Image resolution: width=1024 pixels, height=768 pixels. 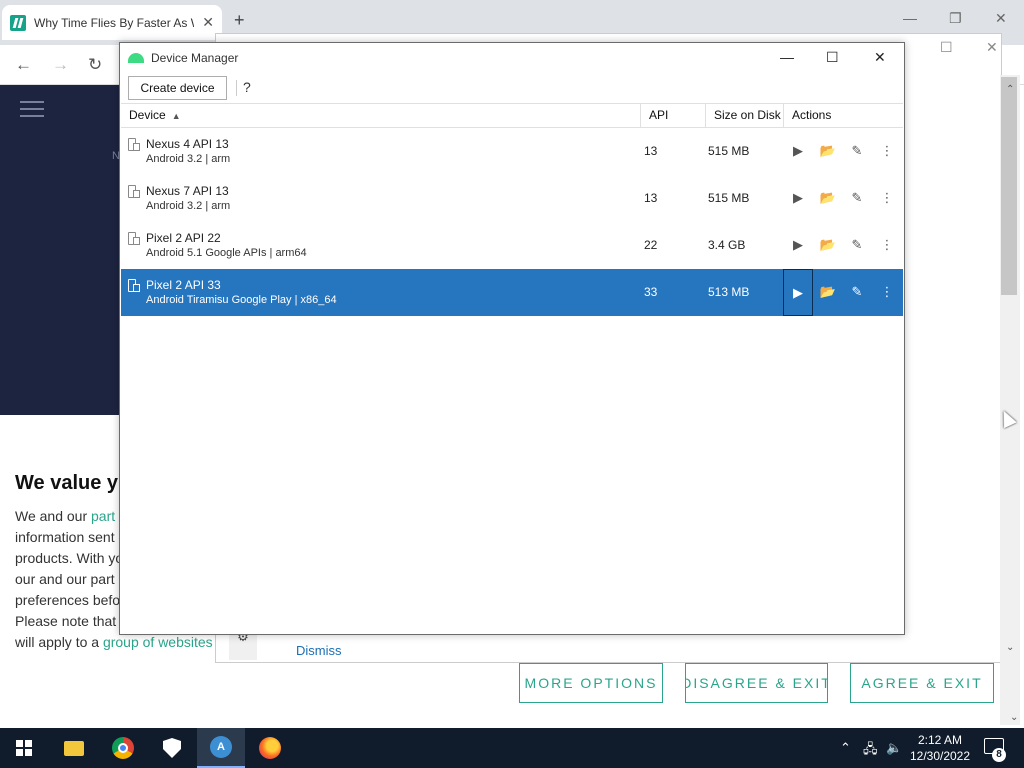 I want to click on consent-line: We and our part, so click(x=65, y=516).